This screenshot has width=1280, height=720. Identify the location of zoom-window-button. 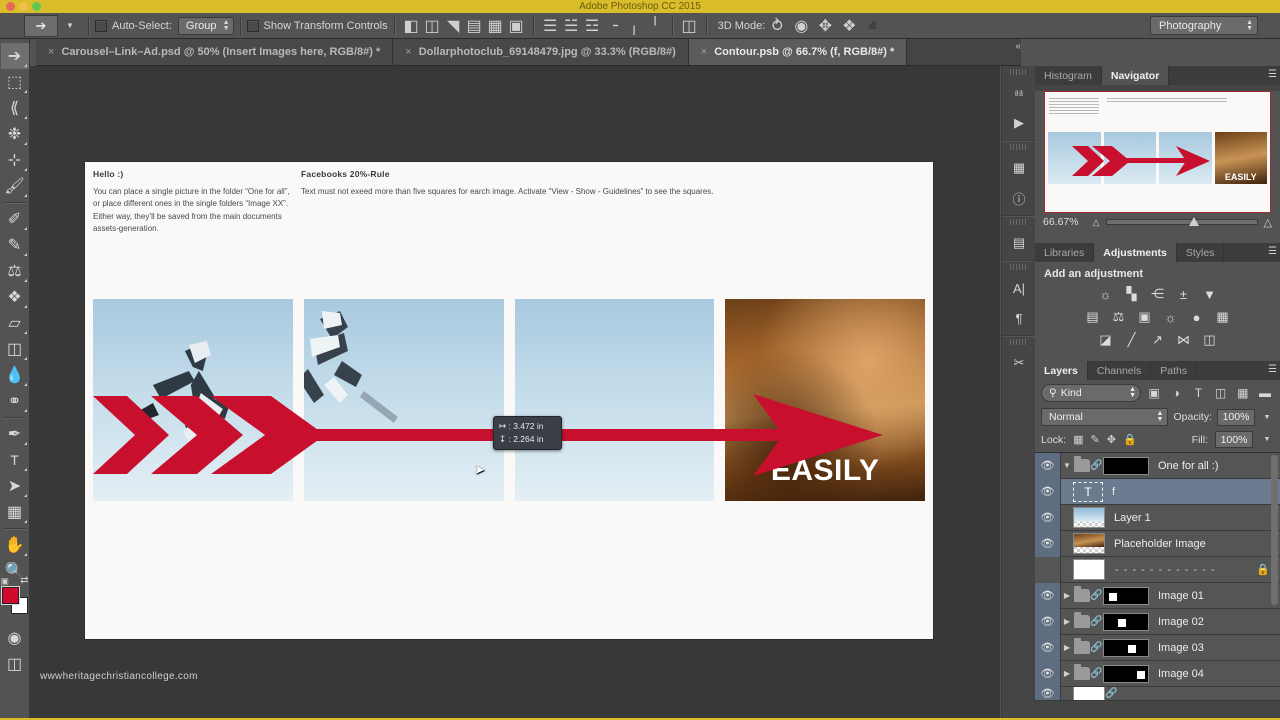
(36, 6).